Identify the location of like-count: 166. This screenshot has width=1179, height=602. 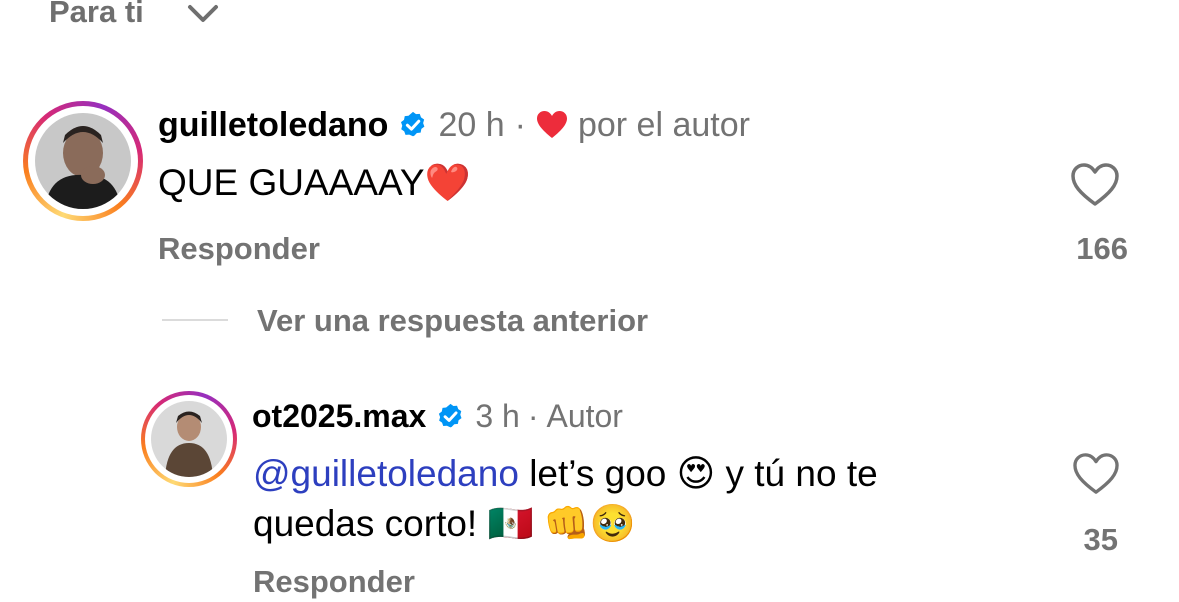
(1102, 248).